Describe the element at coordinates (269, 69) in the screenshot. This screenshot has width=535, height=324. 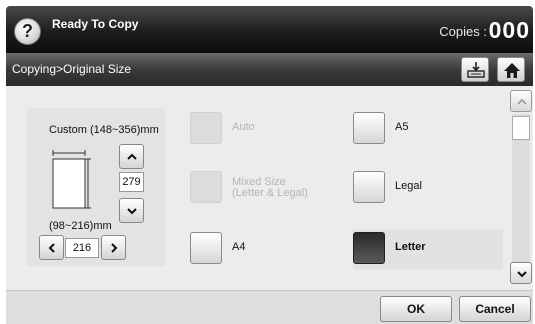
I see `breadcrumb-bar: Copying>Original Size` at that location.